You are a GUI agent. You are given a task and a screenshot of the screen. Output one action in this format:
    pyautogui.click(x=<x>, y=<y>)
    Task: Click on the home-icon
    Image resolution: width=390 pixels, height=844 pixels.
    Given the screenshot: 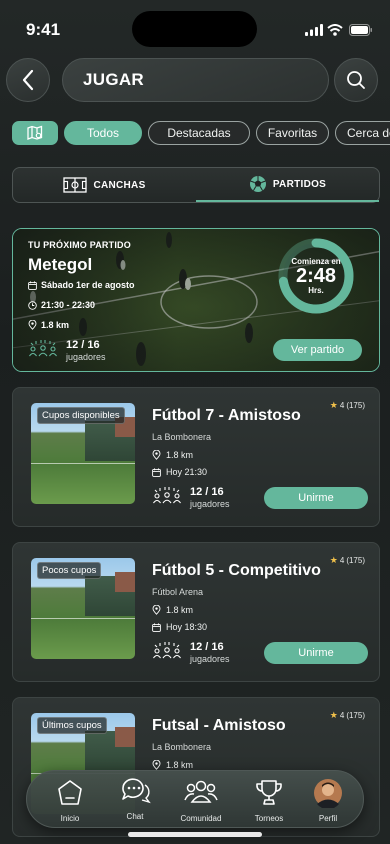 What is the action you would take?
    pyautogui.click(x=70, y=792)
    